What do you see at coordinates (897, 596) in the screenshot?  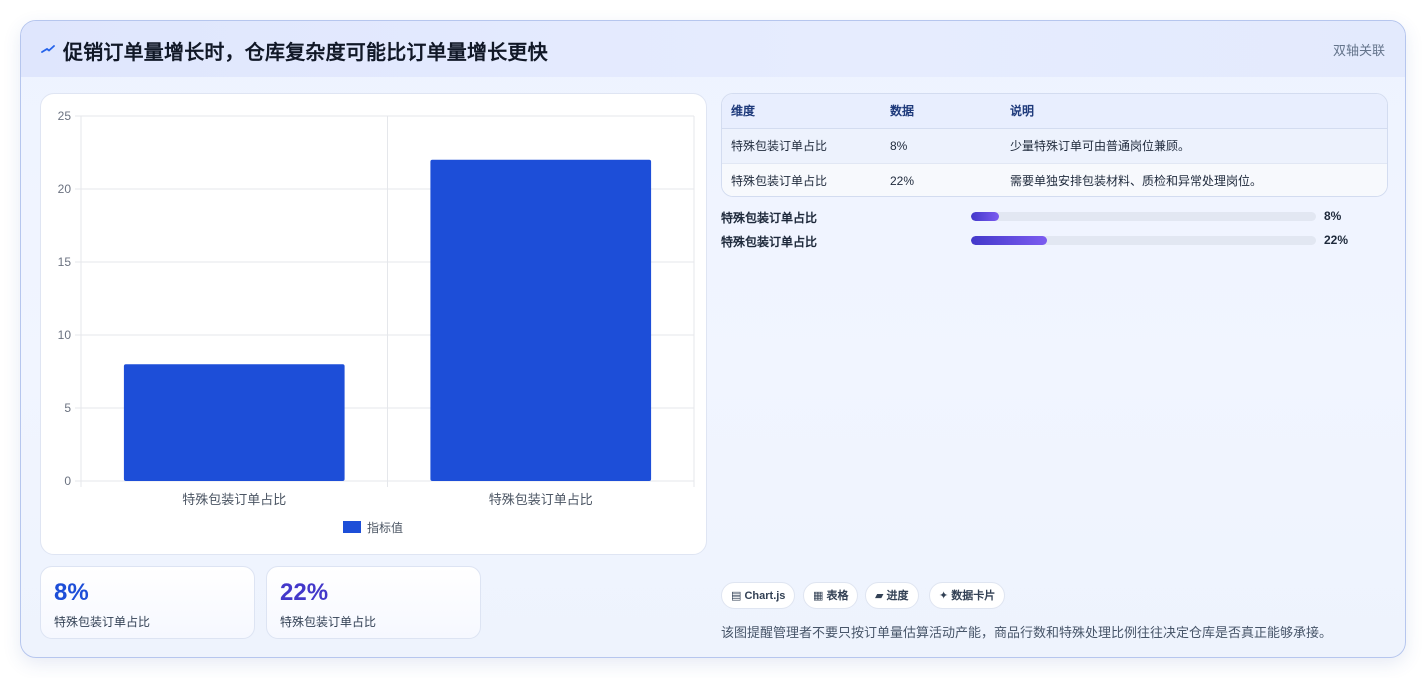 I see `chip-label: 进度` at bounding box center [897, 596].